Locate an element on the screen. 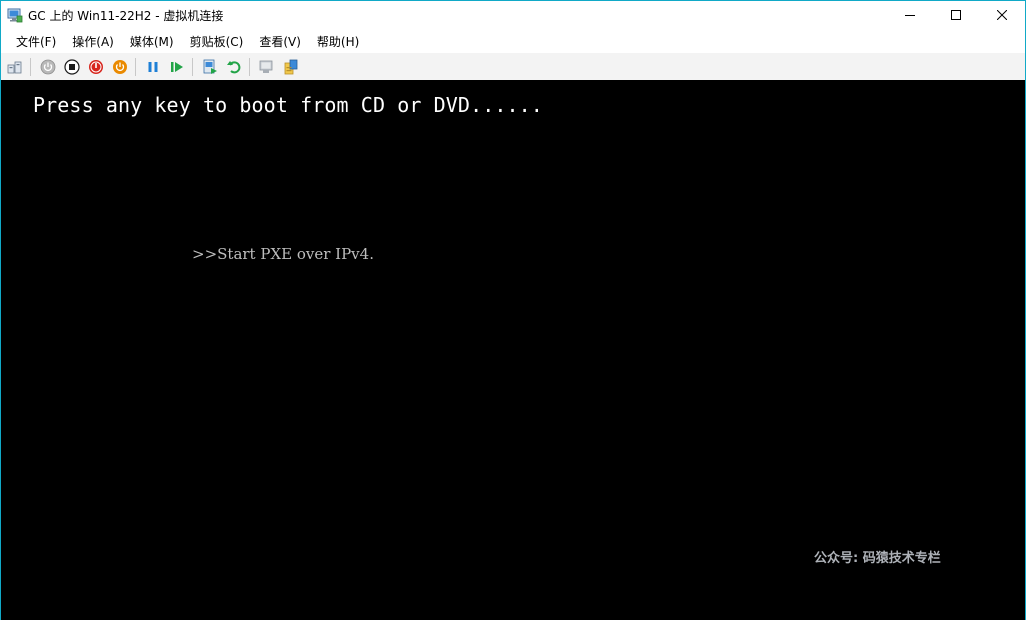 The width and height of the screenshot is (1026, 620). menu-bar: 文件(F) 操作(A) 媒体(M) 剪贴板(C) 查看(V) 帮助(H) is located at coordinates (513, 41).